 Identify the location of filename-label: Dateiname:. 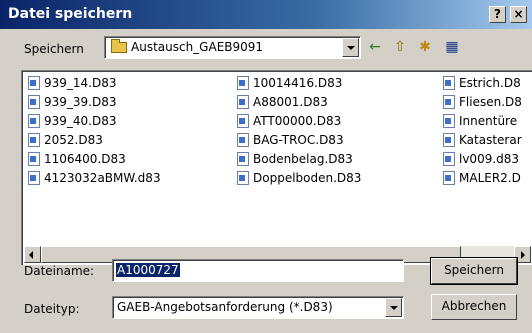
(59, 271).